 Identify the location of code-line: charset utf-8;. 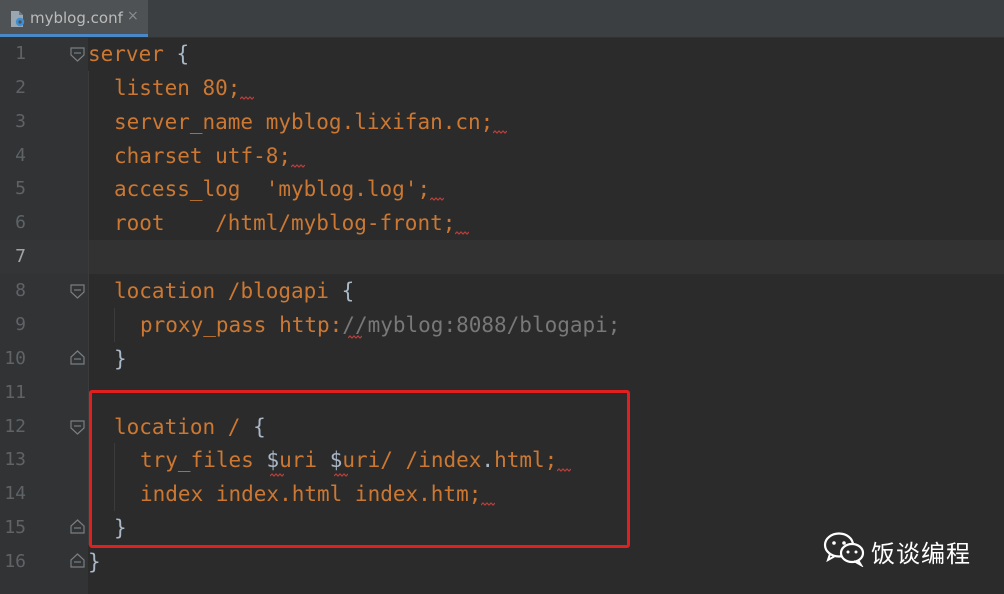
(210, 156).